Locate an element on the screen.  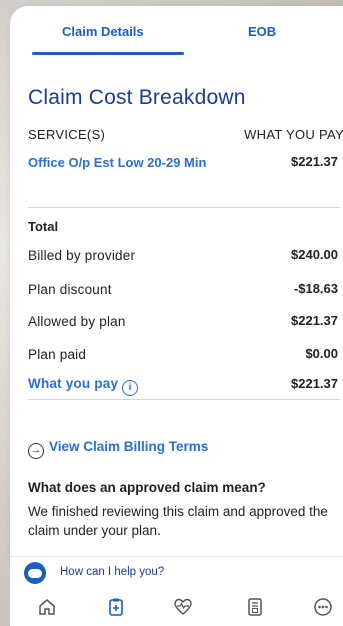
assistant-avatar-icon is located at coordinates (35, 573).